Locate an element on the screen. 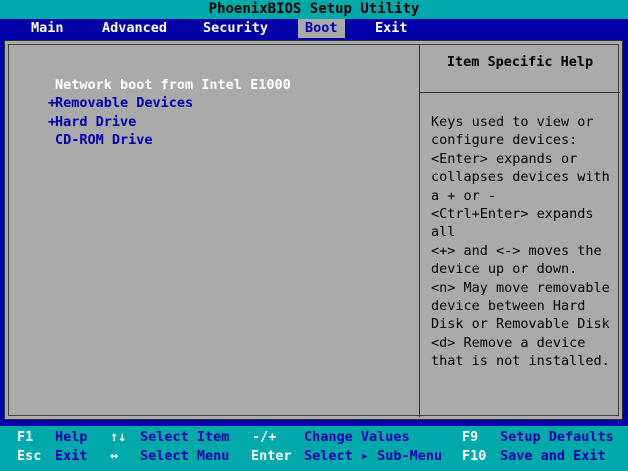 This screenshot has width=628, height=471. boot-item-label: Network boot from Intel E1000 is located at coordinates (173, 85).